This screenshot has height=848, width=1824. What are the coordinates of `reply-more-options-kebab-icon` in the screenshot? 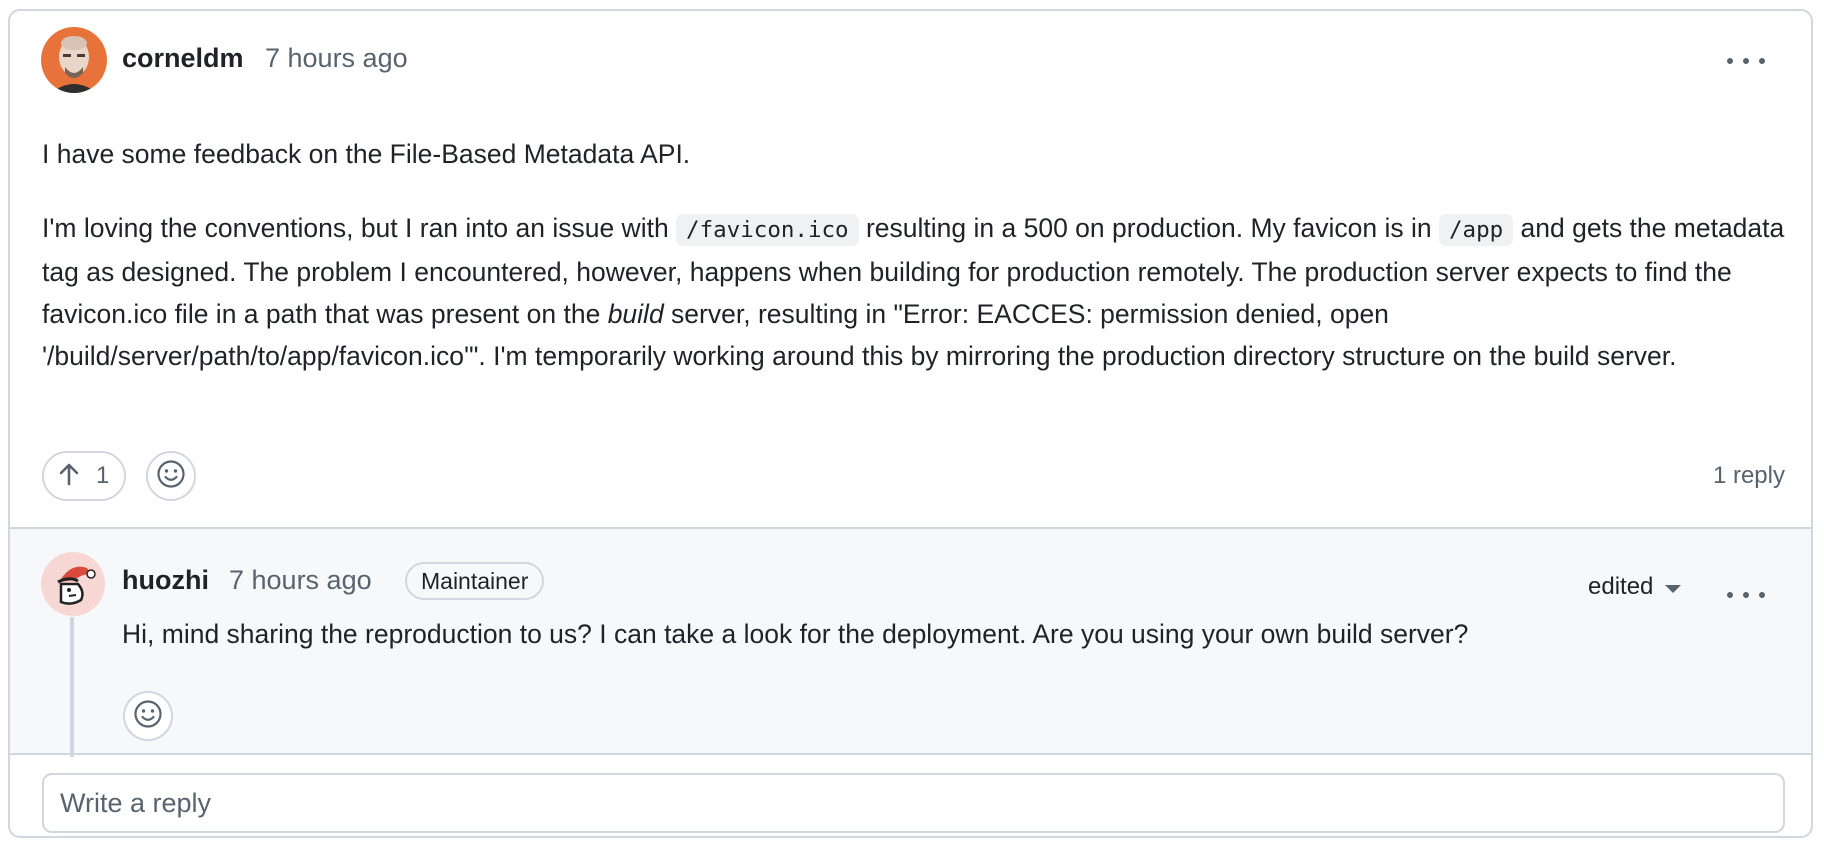 It's located at (1746, 595).